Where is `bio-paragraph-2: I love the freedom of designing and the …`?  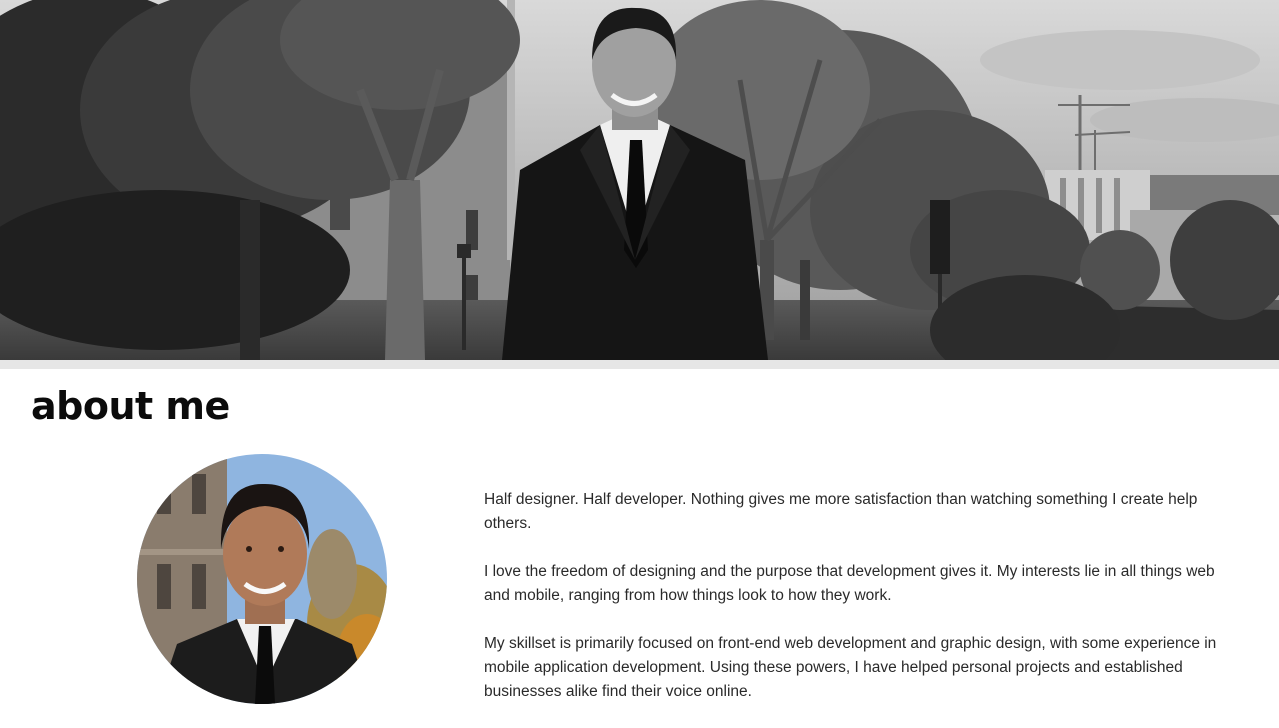 bio-paragraph-2: I love the freedom of designing and the … is located at coordinates (849, 583).